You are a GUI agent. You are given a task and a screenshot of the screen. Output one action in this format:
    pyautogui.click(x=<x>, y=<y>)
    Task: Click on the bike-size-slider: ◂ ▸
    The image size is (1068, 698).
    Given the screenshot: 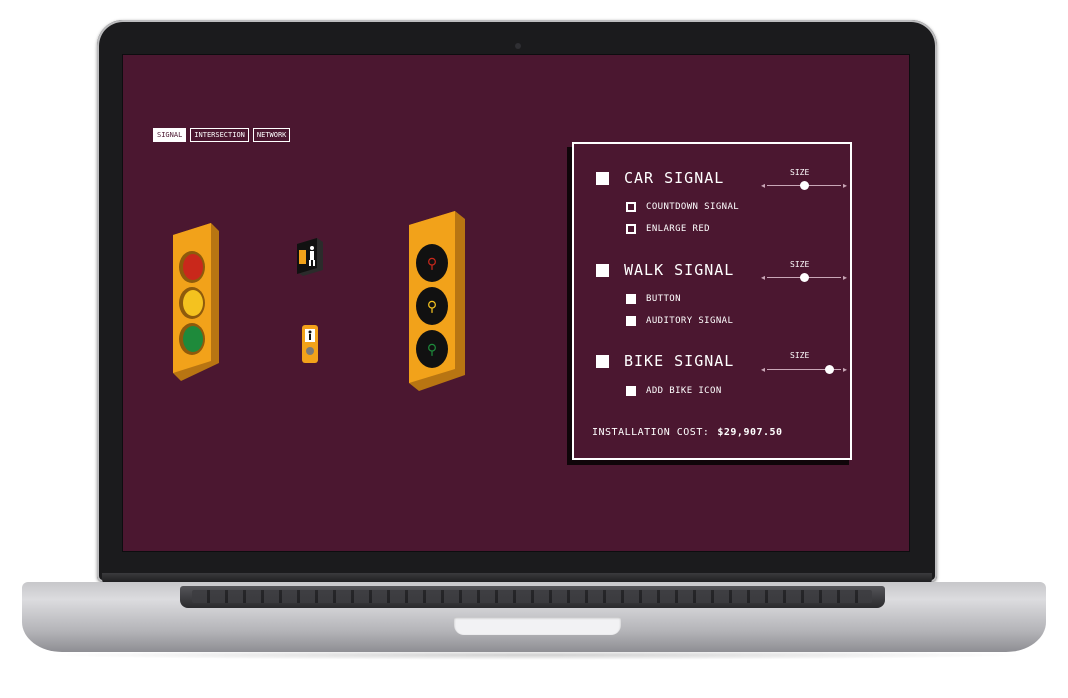 What is the action you would take?
    pyautogui.click(x=804, y=370)
    